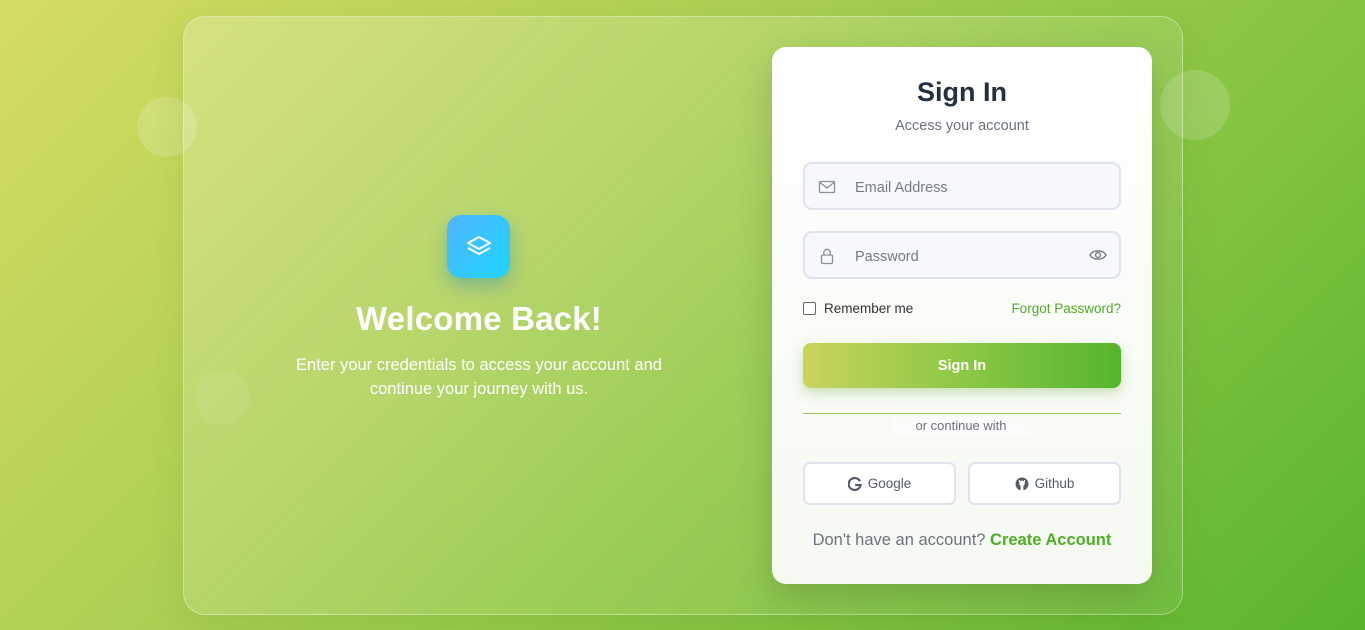  What do you see at coordinates (809, 308) in the screenshot?
I see `checkbox-box` at bounding box center [809, 308].